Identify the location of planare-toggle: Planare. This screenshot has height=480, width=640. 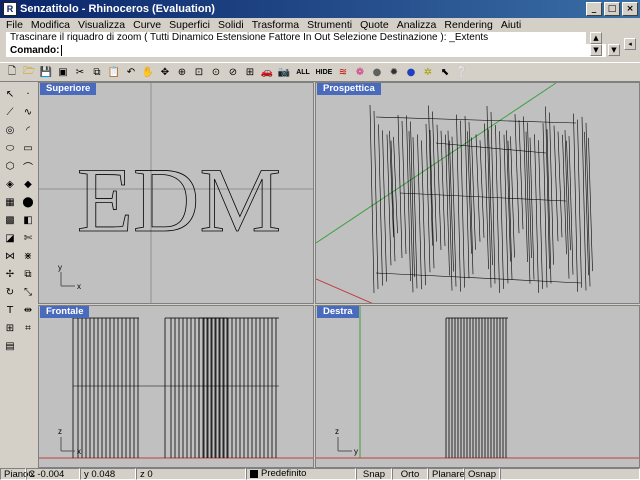
(446, 474).